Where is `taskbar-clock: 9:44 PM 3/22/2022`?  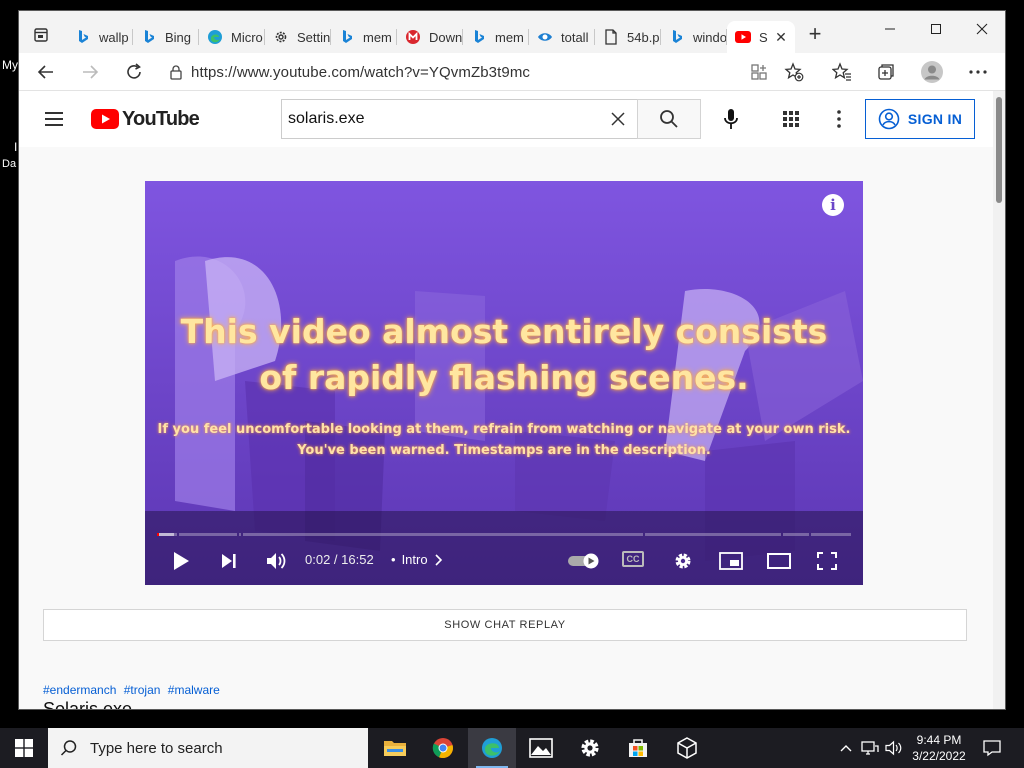
taskbar-clock: 9:44 PM 3/22/2022 is located at coordinates (939, 748).